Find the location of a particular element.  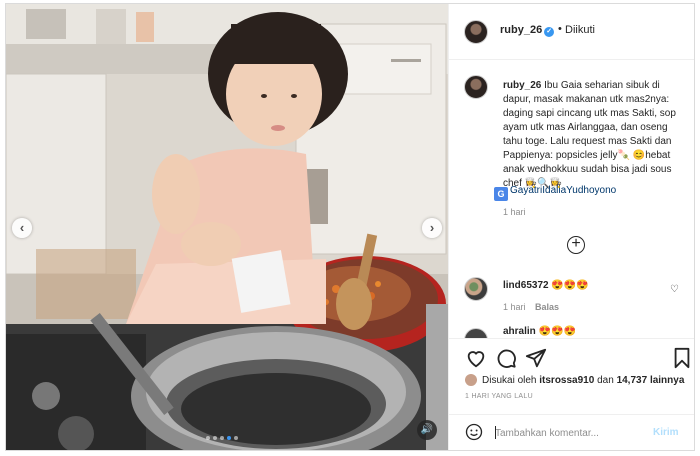

liker-avatar is located at coordinates (471, 380).